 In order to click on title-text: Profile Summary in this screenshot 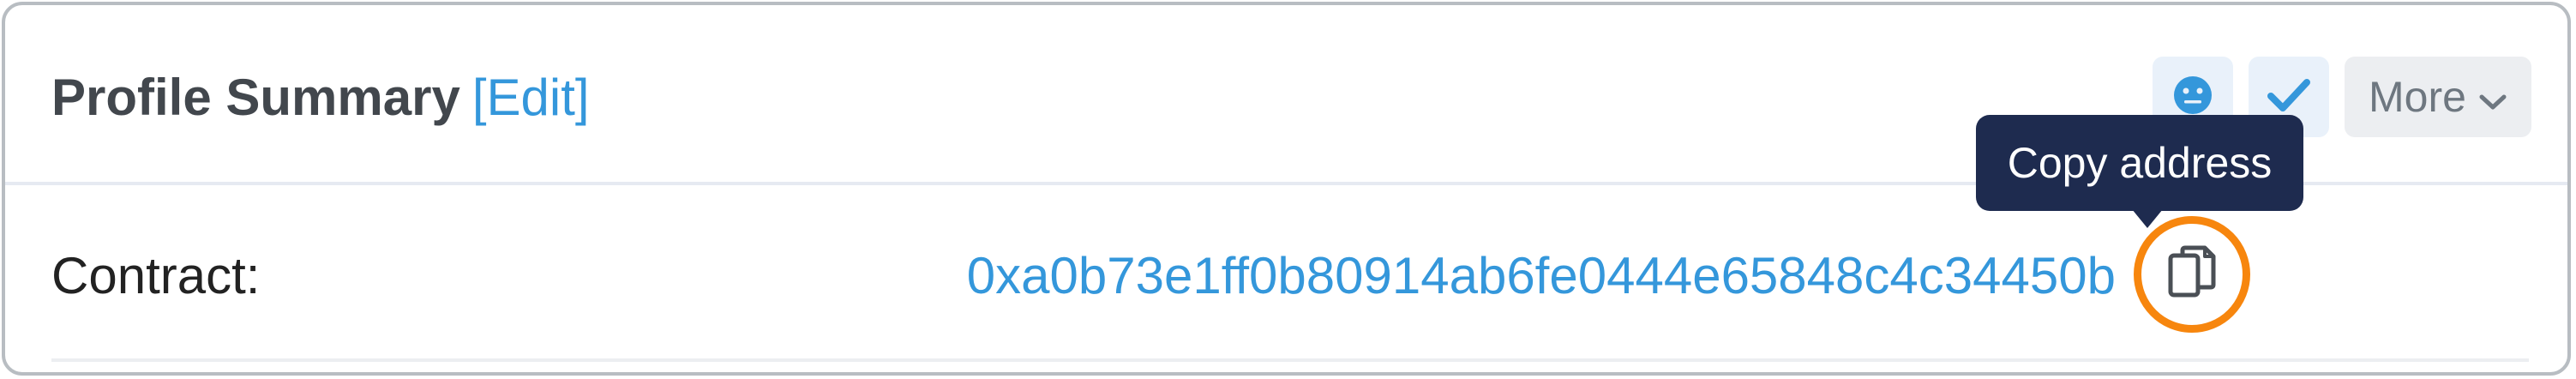, I will do `click(255, 97)`.